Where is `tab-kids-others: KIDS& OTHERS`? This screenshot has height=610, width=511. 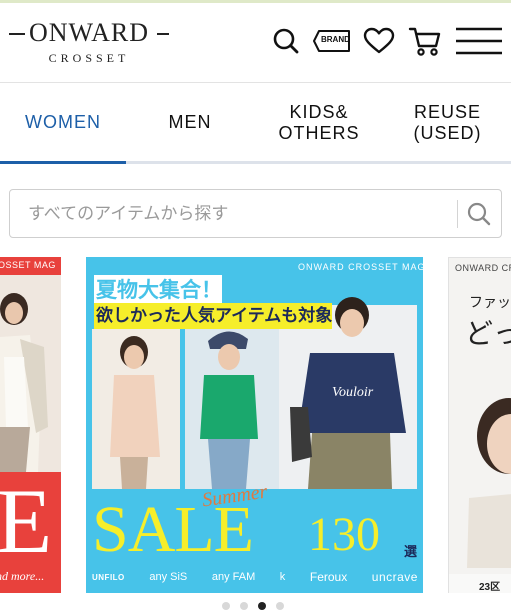
tab-kids-others: KIDS& OTHERS is located at coordinates (319, 122).